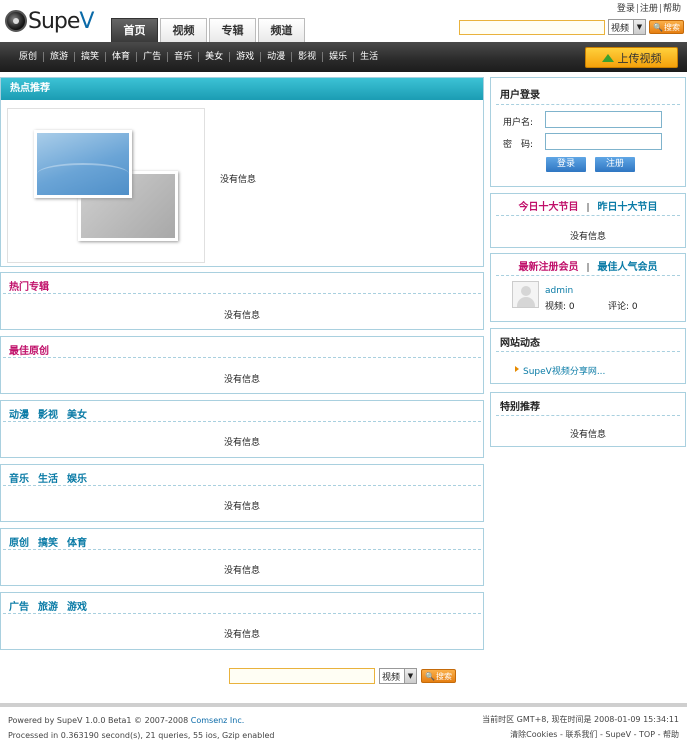 The width and height of the screenshot is (687, 741). Describe the element at coordinates (532, 27) in the screenshot. I see `search-input` at that location.